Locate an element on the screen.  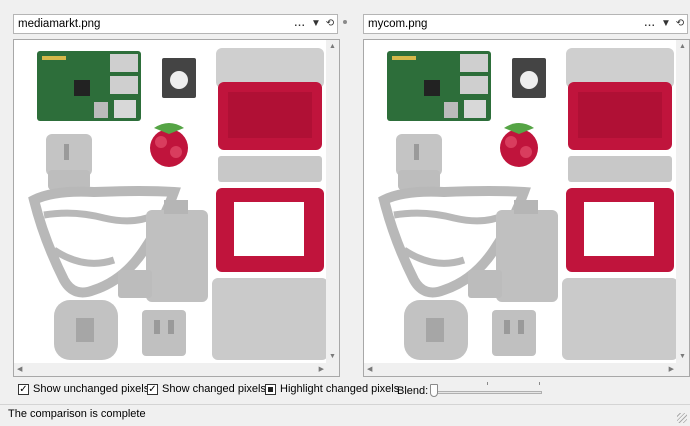
blend-label: Blend: is located at coordinates (413, 391).